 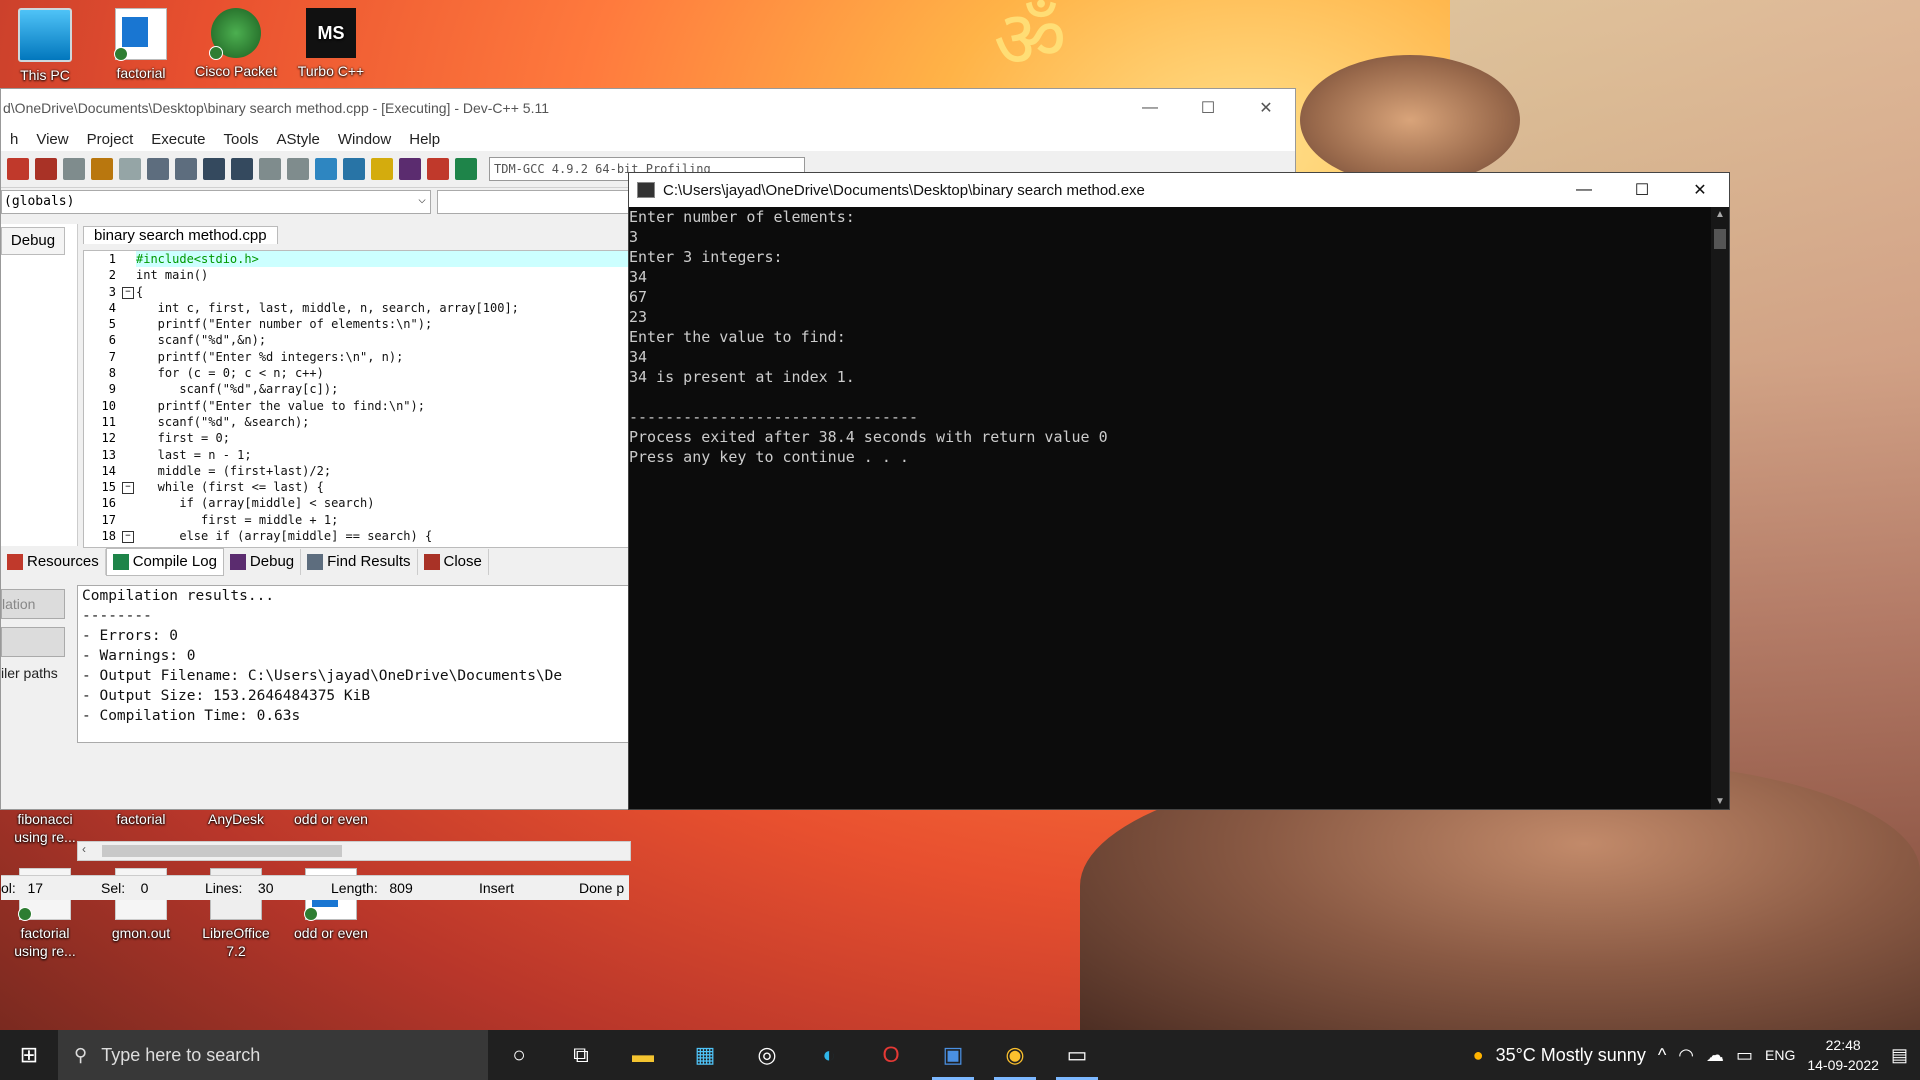 I want to click on menu-tools: Tools, so click(x=240, y=139).